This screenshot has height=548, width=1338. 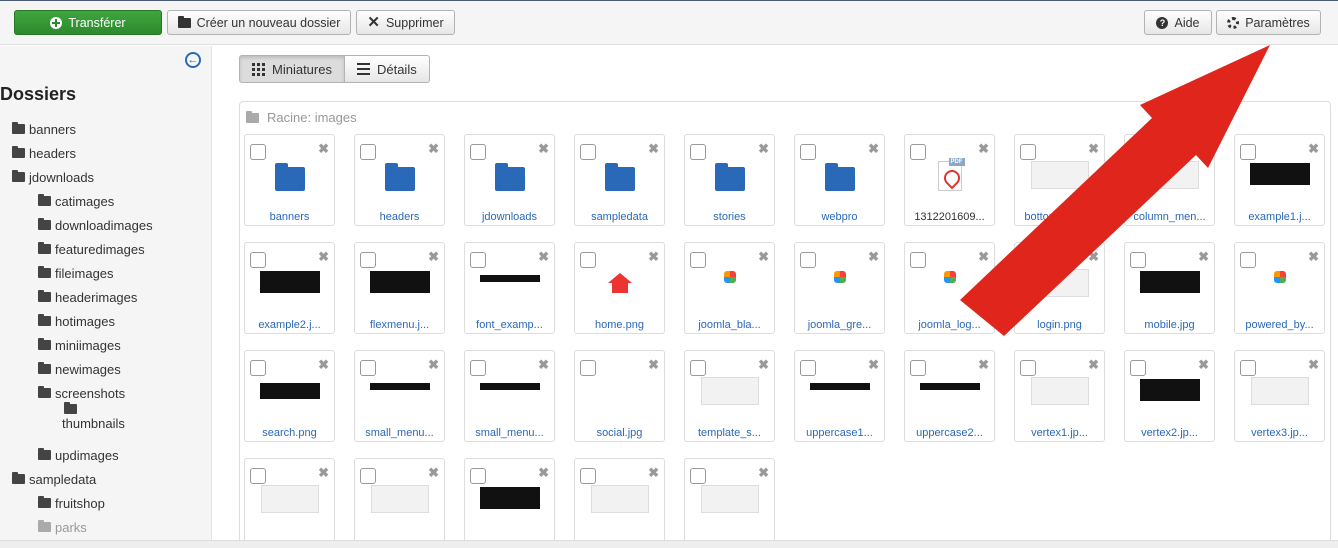 I want to click on folder-tile: ✖ jdownloads, so click(x=509, y=180).